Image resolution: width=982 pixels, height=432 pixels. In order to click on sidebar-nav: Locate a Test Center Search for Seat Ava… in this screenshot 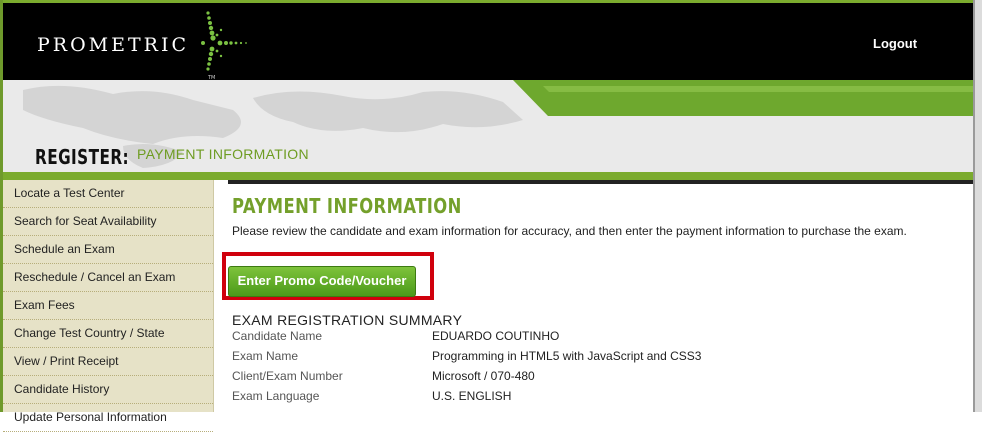, I will do `click(108, 306)`.